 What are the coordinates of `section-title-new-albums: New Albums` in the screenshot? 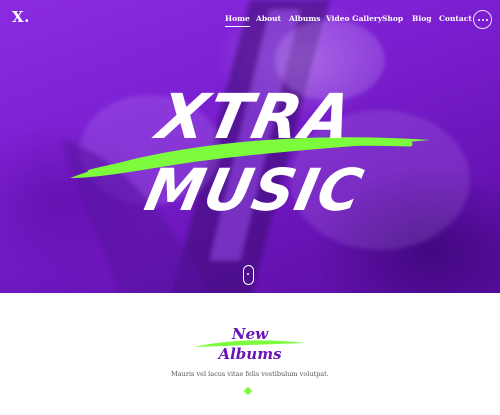 It's located at (250, 344).